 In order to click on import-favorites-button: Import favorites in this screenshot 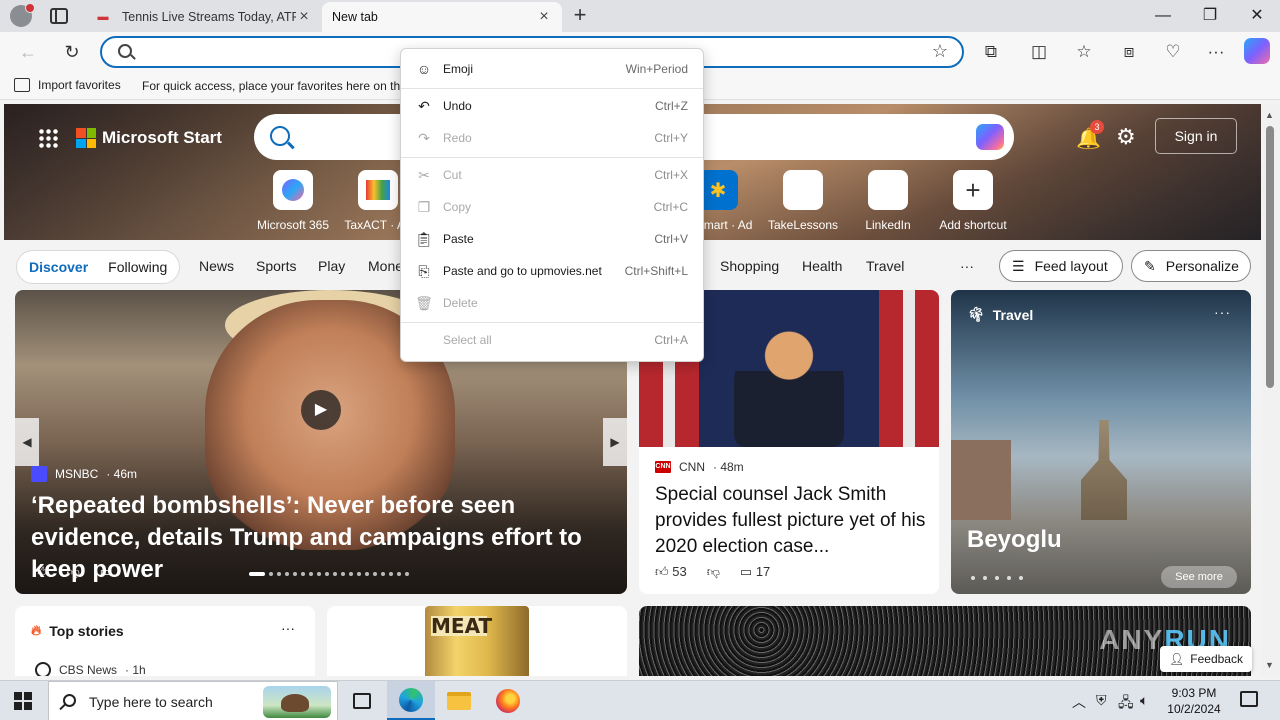, I will do `click(67, 85)`.